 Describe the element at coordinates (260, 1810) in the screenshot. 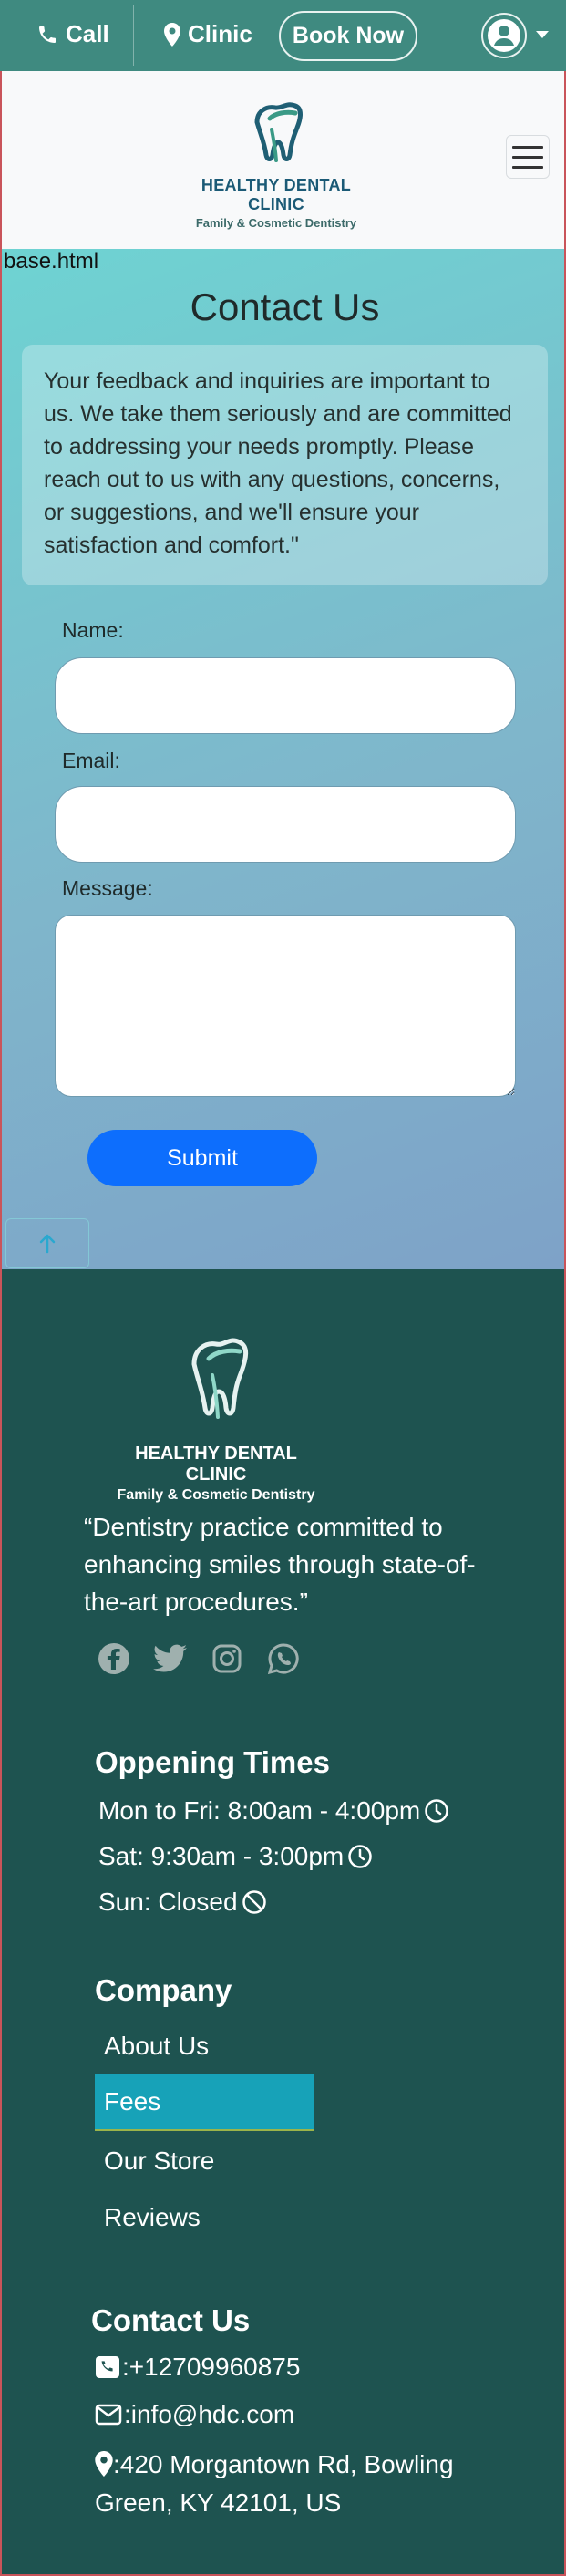

I see `hours-text: Mon to Fri: 8:00am - 4:00pm` at that location.